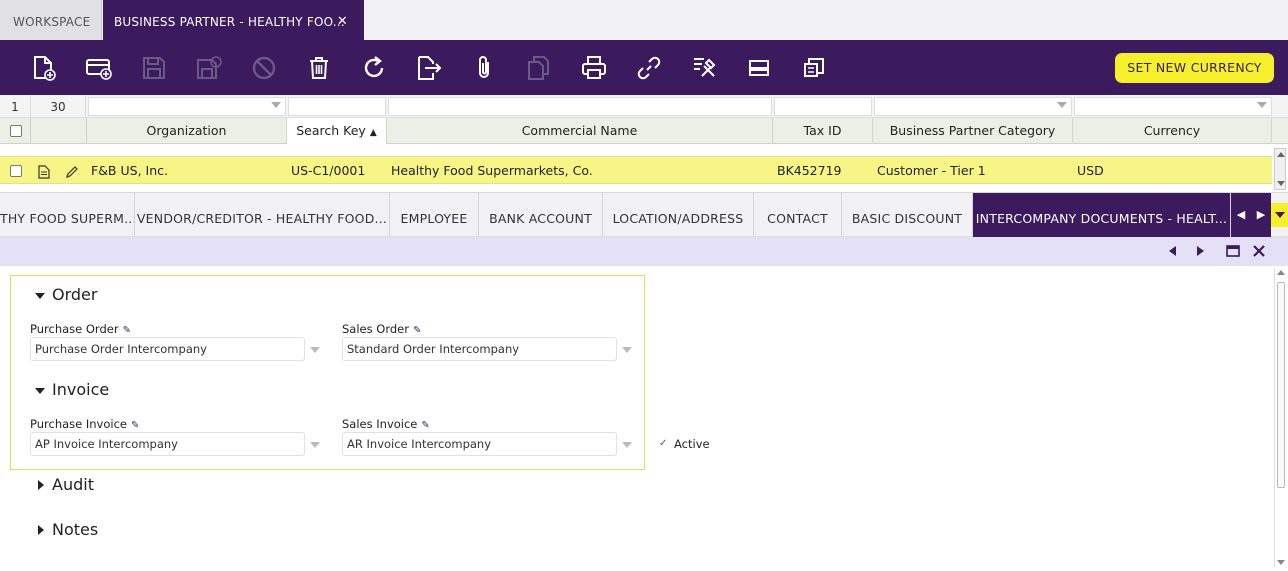 This screenshot has width=1288, height=571. I want to click on document-icon, so click(44, 173).